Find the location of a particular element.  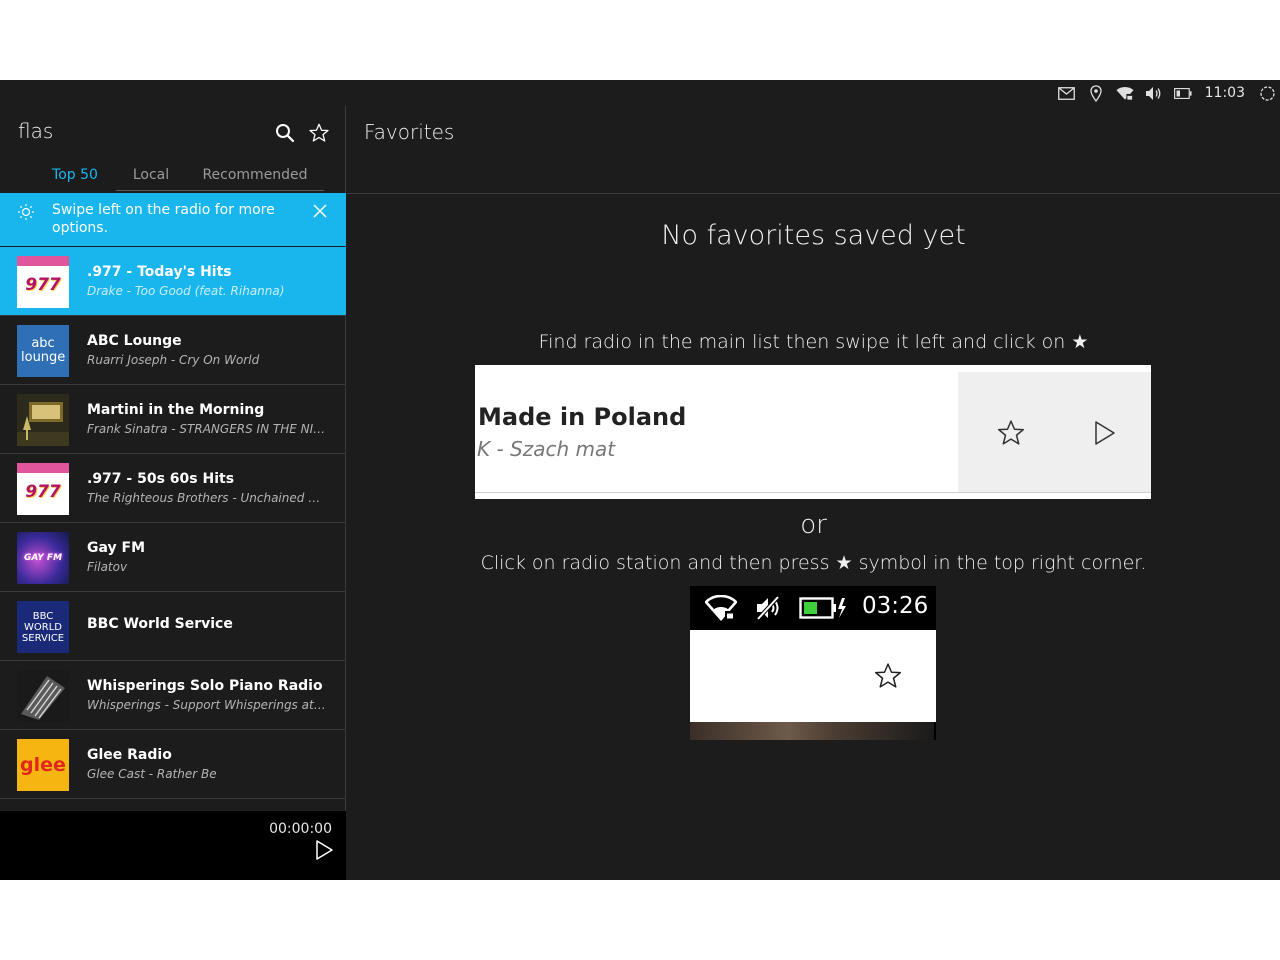

station-row: glee Glee Radio Glee Cast - Rather Be is located at coordinates (173, 764).